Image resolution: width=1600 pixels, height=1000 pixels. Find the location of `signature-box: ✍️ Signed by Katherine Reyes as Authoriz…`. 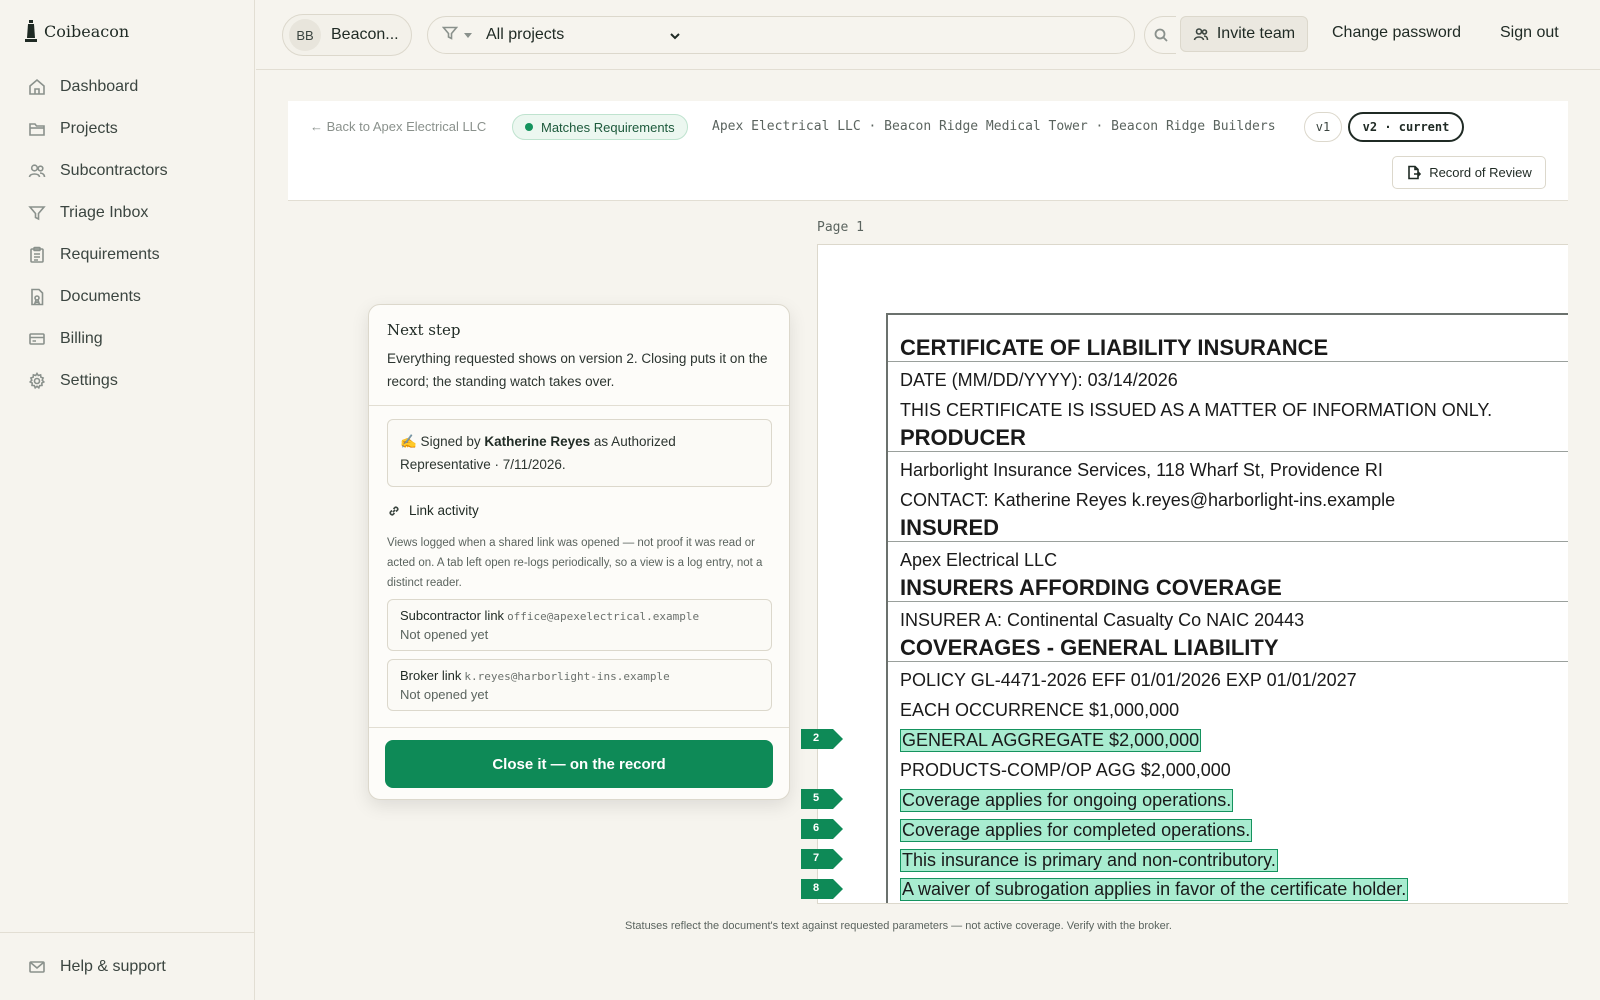

signature-box: ✍️ Signed by Katherine Reyes as Authoriz… is located at coordinates (579, 453).